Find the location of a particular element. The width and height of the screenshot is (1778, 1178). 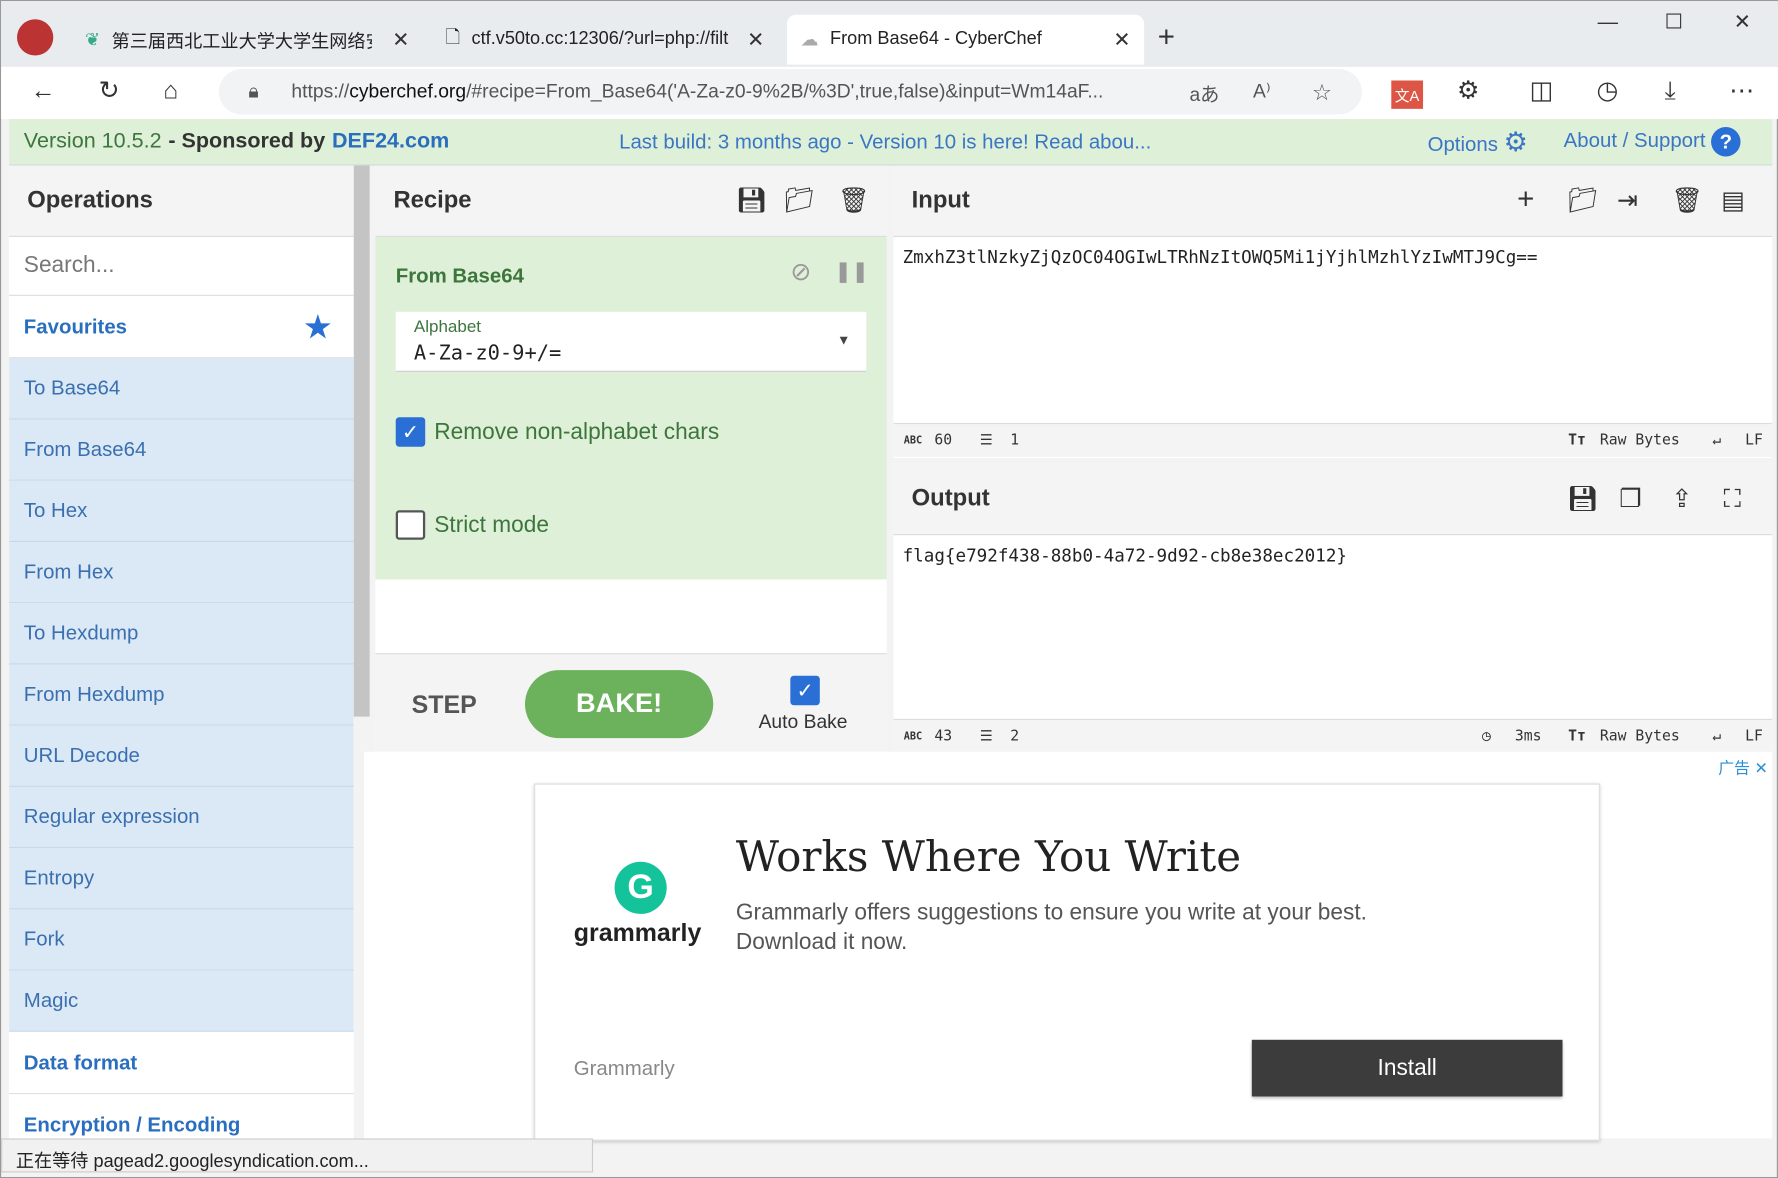

download-icon: ⤓ is located at coordinates (1670, 90).